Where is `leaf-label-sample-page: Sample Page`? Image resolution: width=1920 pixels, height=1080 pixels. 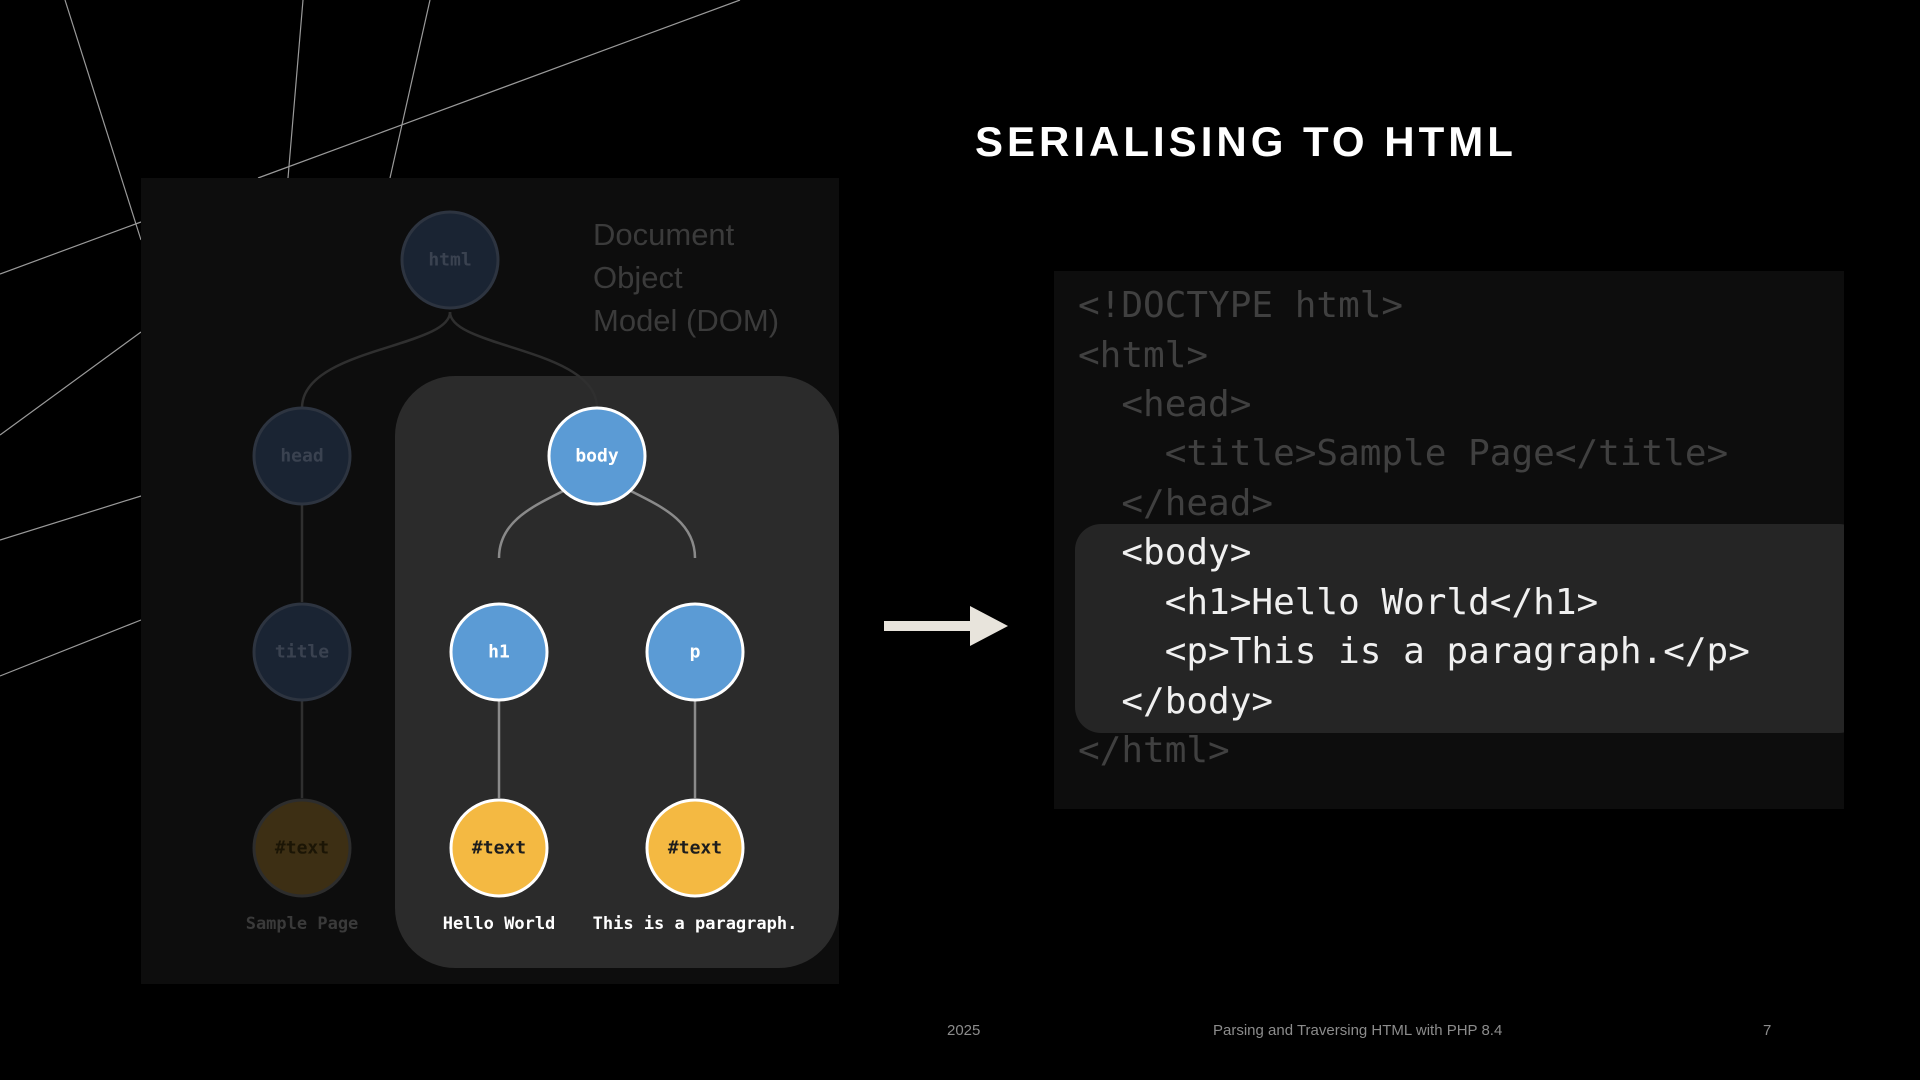 leaf-label-sample-page: Sample Page is located at coordinates (302, 924).